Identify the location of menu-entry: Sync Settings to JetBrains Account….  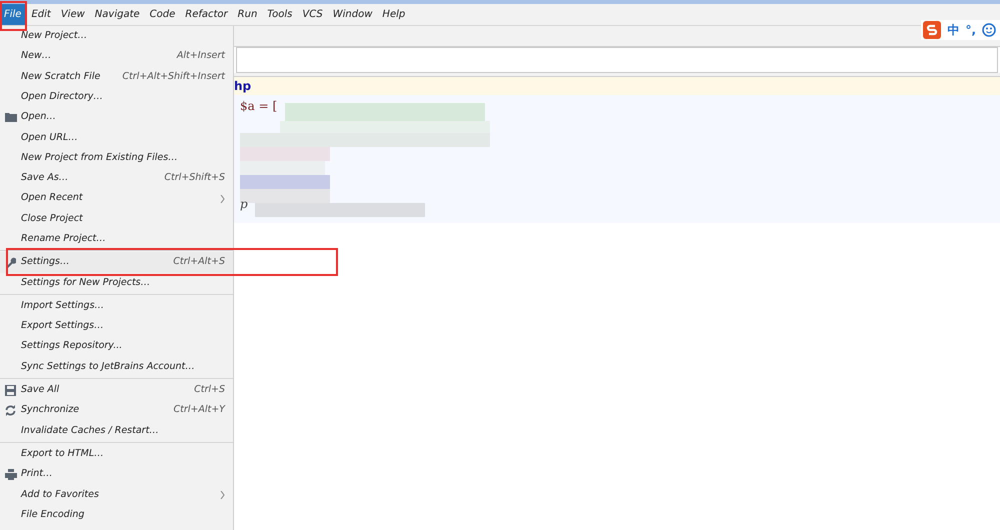
(116, 367).